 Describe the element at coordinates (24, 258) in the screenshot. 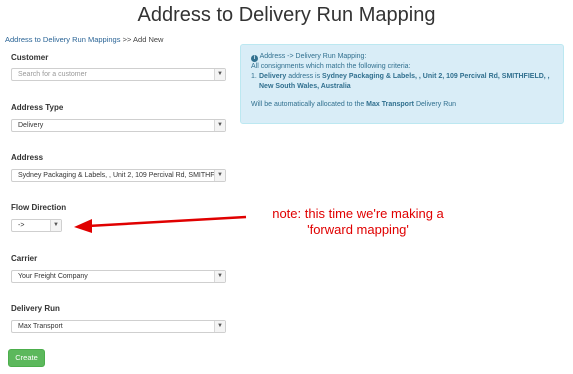

I see `carrier-label: Carrier` at that location.